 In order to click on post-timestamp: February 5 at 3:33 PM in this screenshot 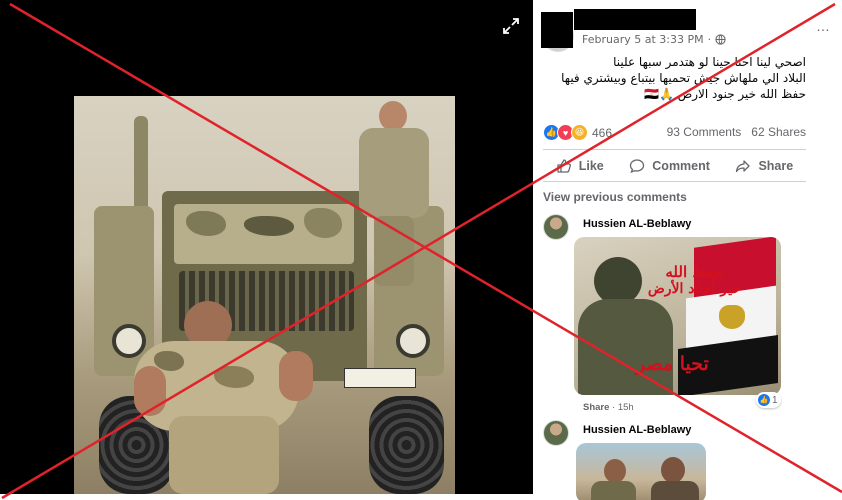, I will do `click(643, 39)`.